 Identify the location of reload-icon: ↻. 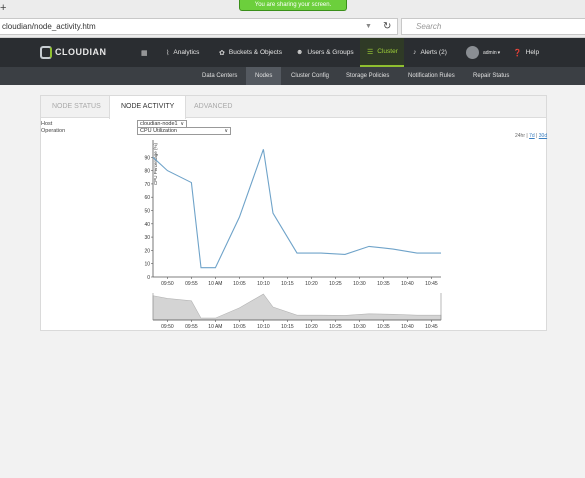
(387, 26).